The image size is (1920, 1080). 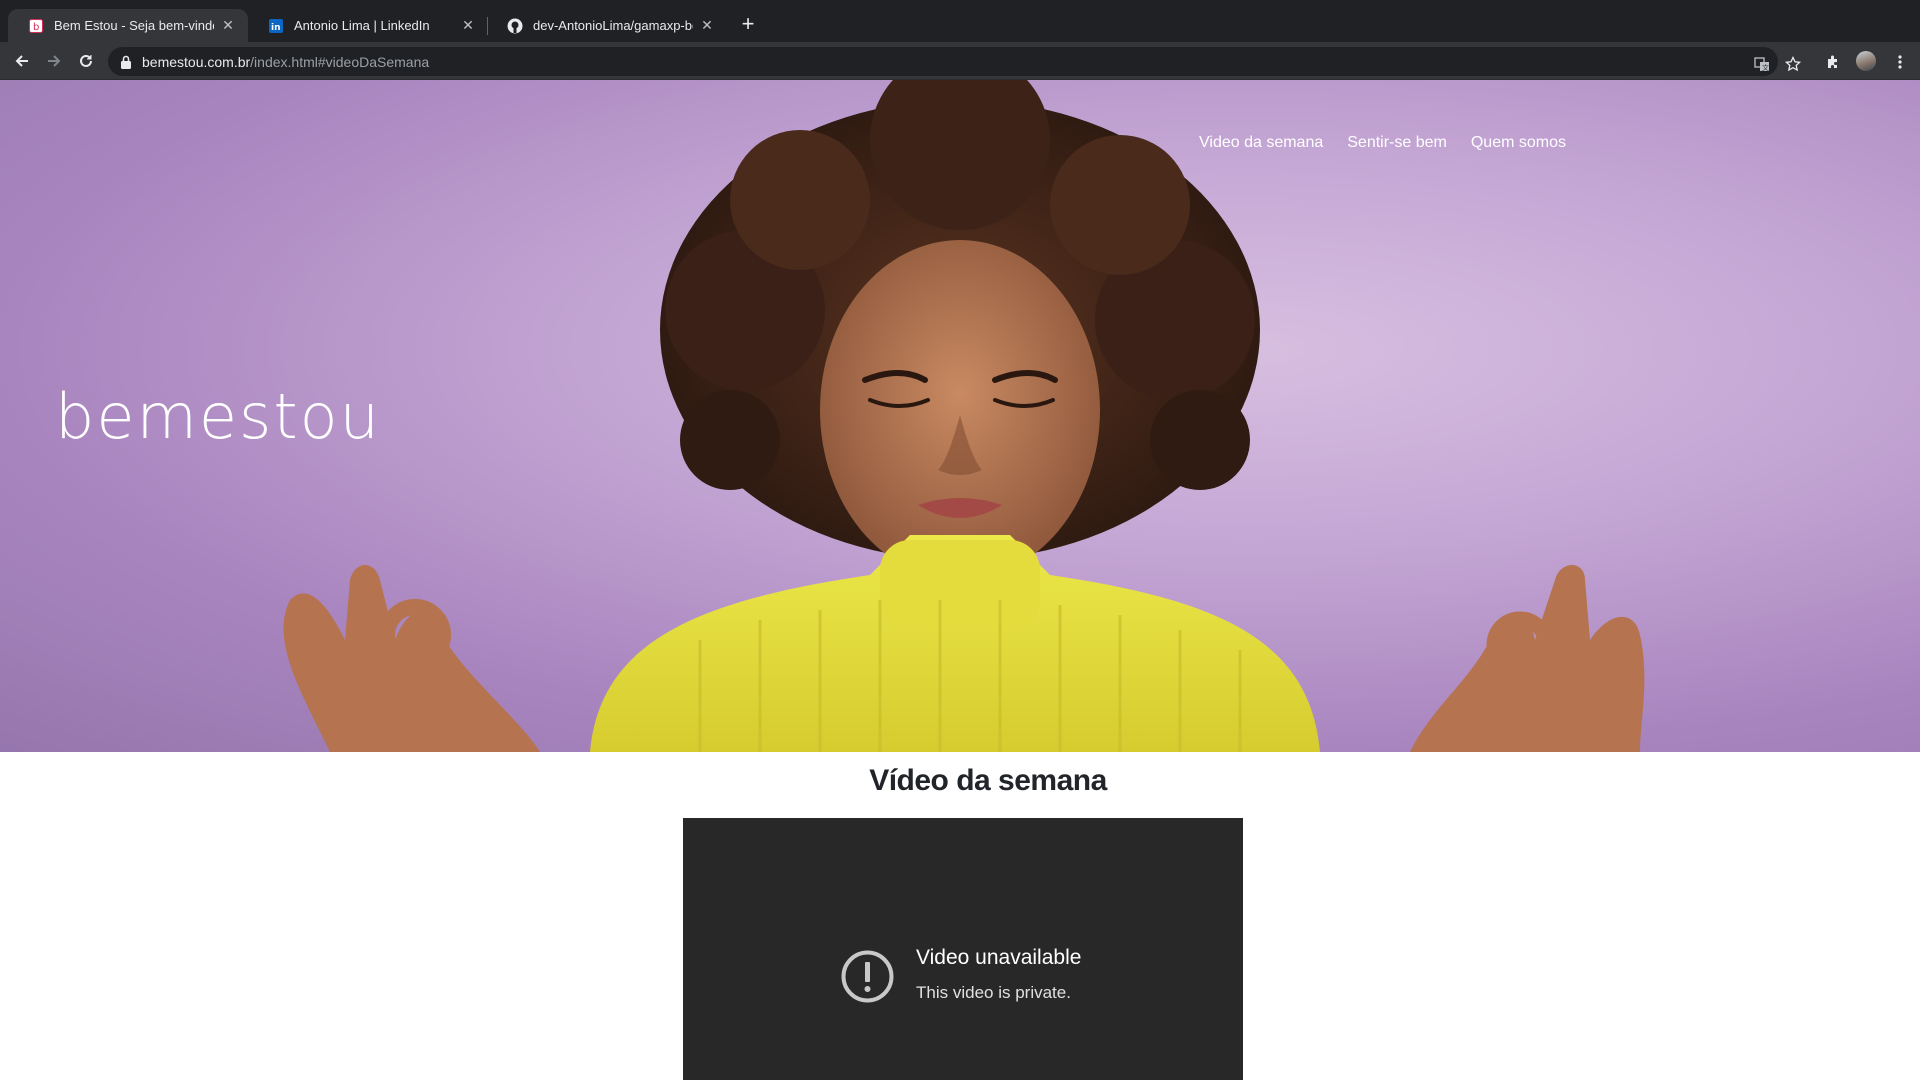 What do you see at coordinates (993, 992) in the screenshot?
I see `video-error-message: This video is private.` at bounding box center [993, 992].